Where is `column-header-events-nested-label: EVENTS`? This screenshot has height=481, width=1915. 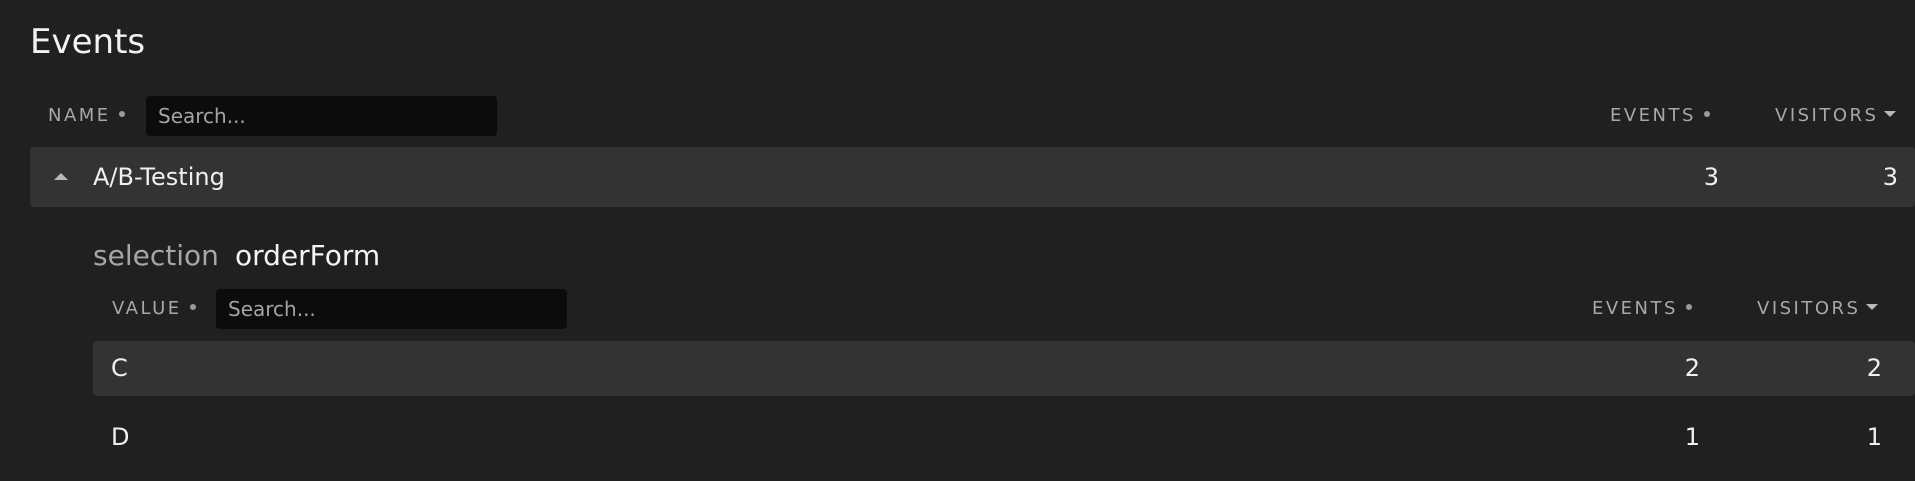 column-header-events-nested-label: EVENTS is located at coordinates (1635, 308).